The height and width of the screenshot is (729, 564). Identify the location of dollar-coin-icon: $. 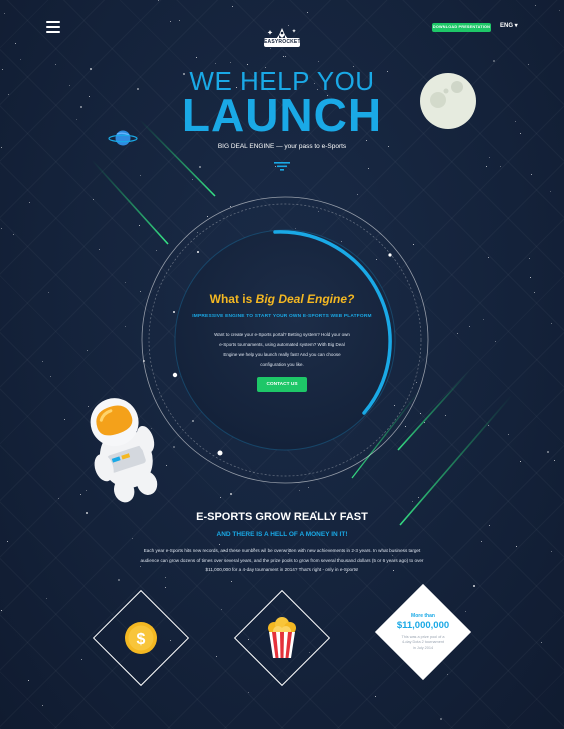
(141, 638).